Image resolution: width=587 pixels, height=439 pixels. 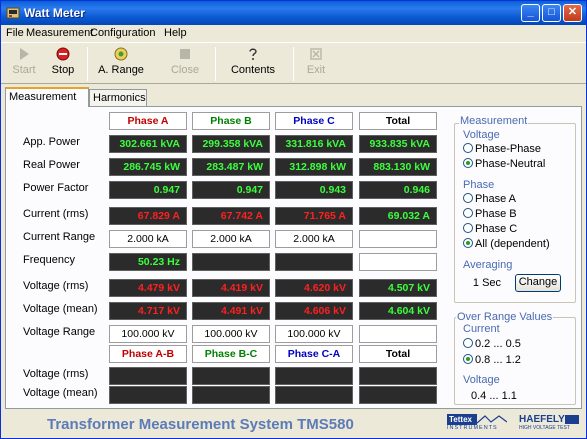 I want to click on frequency-total, so click(x=398, y=262).